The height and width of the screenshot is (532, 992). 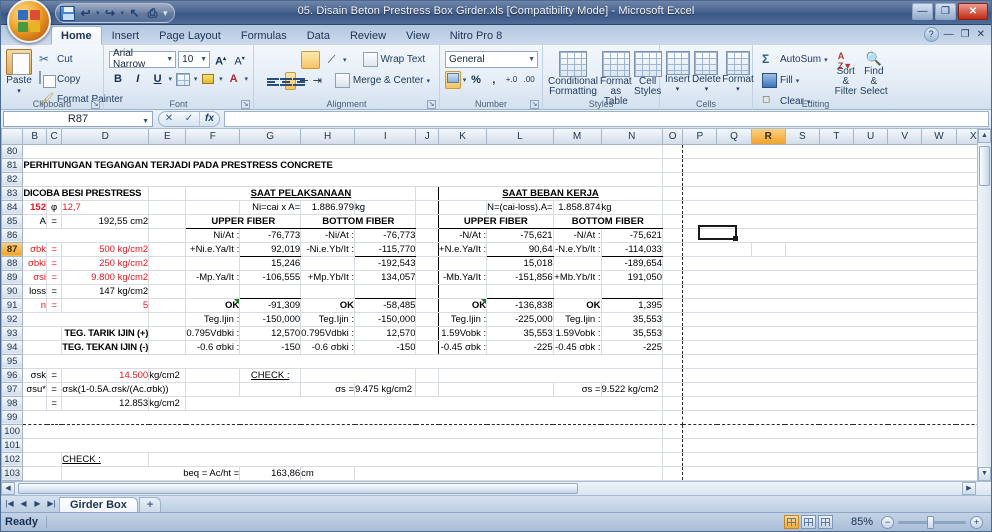 I want to click on row-header-95: 95, so click(x=12, y=361).